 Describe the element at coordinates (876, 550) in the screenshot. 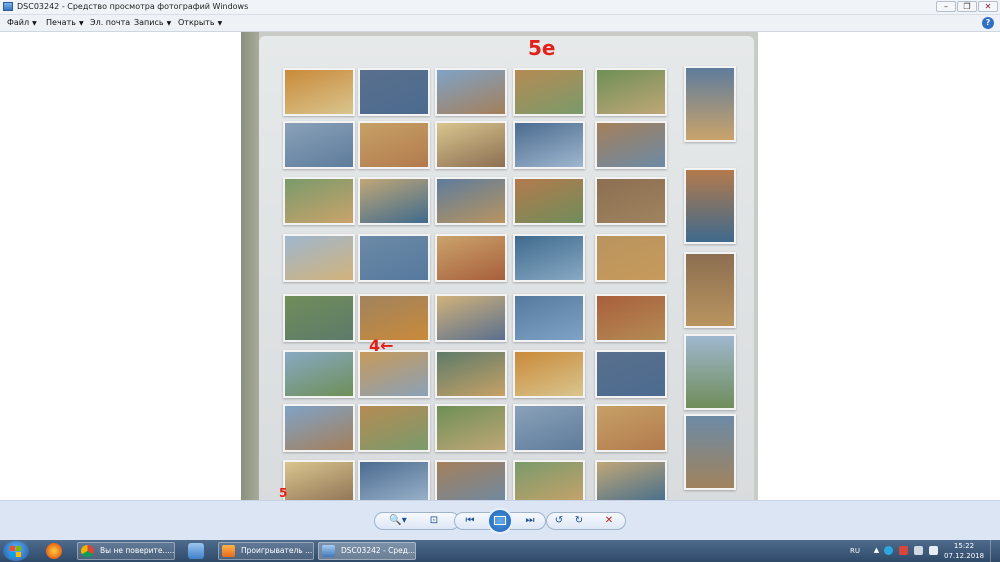

I see `show-hidden-icons: ▲` at that location.